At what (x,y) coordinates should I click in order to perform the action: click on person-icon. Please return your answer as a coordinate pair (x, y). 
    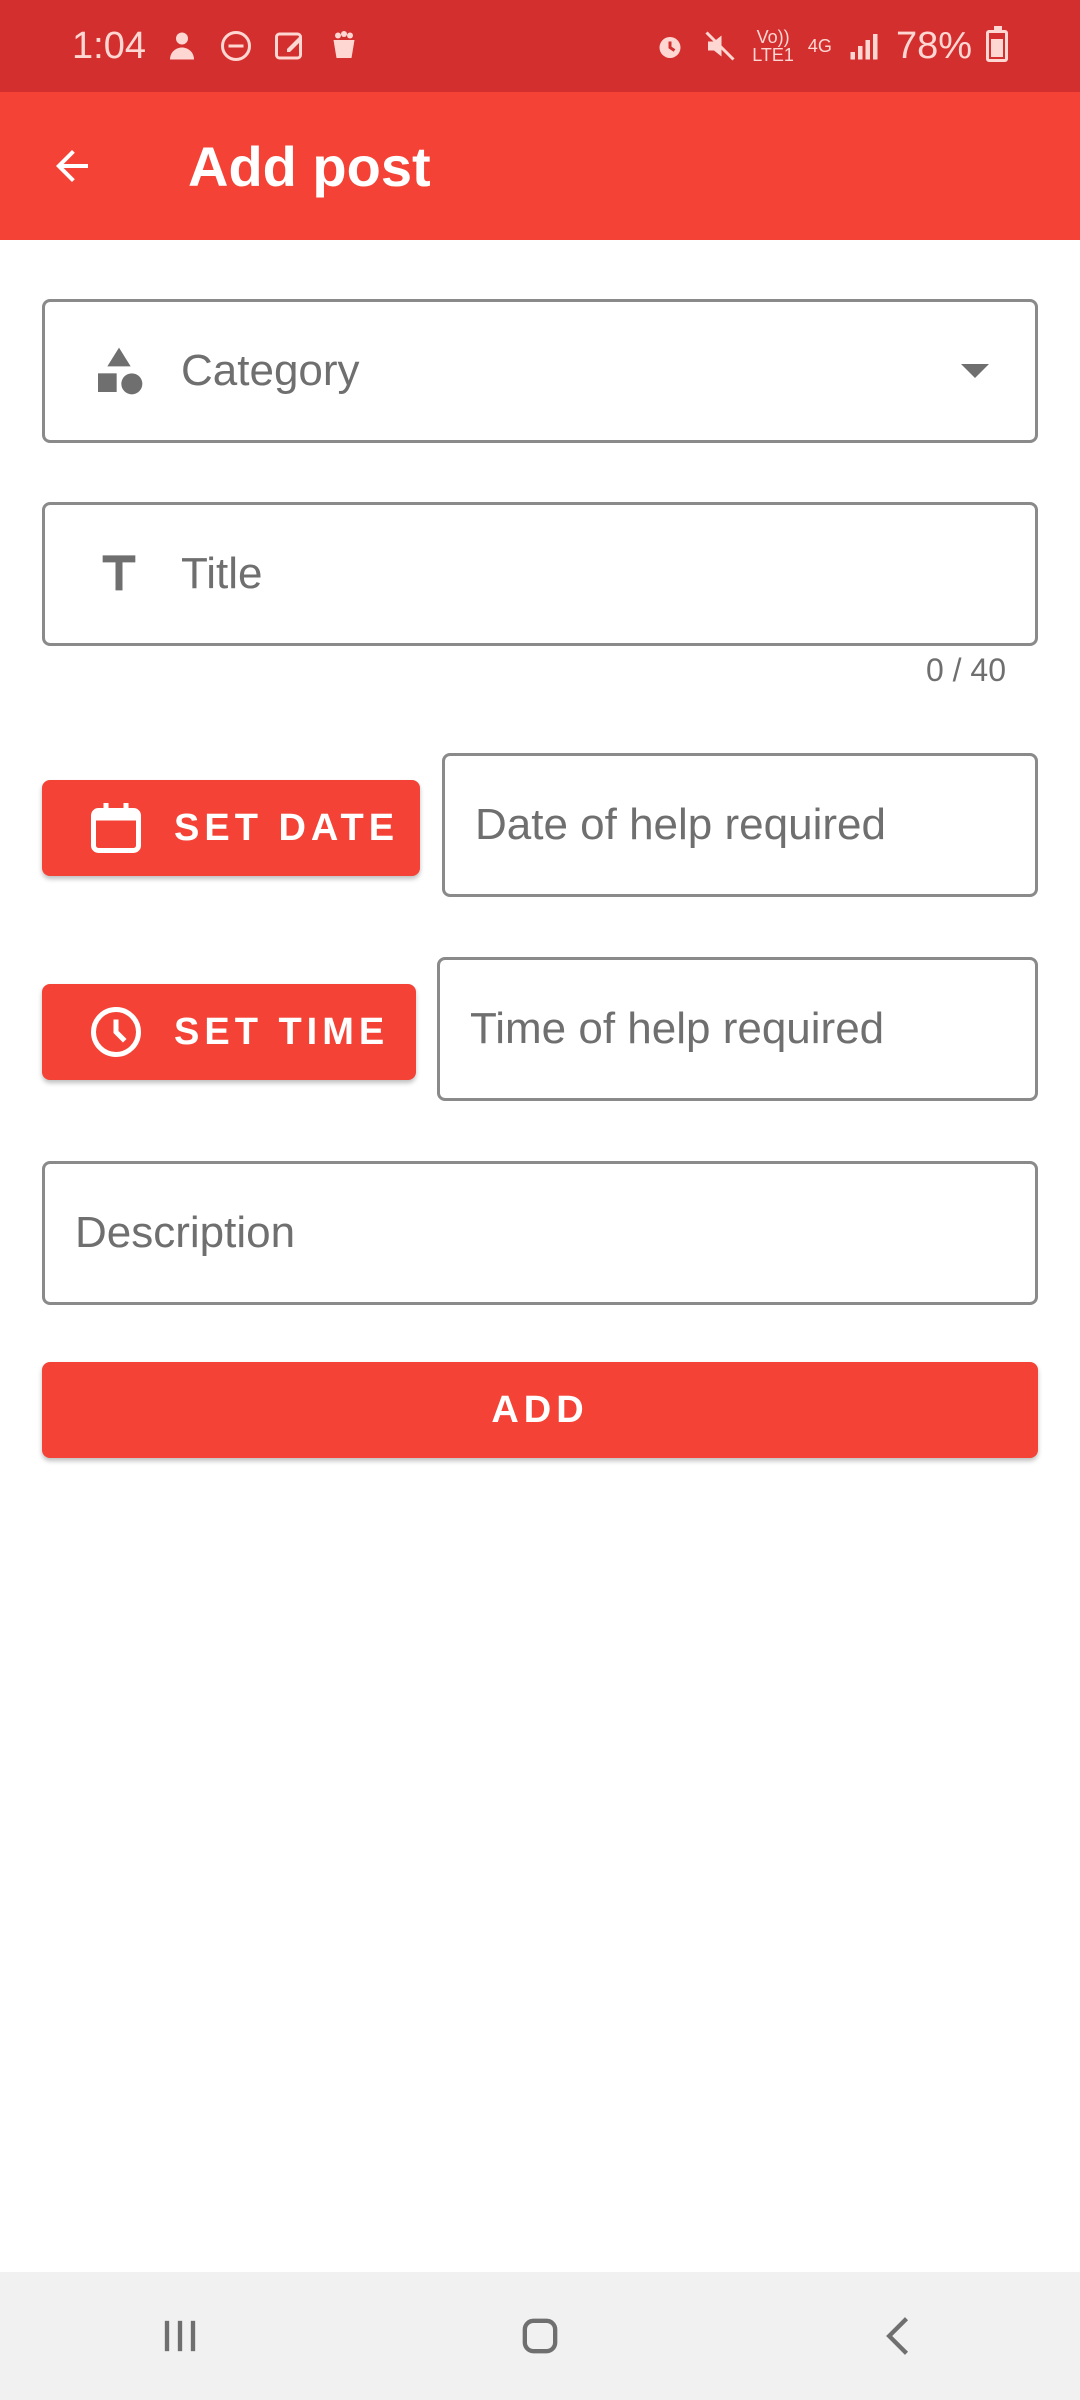
    Looking at the image, I should click on (182, 46).